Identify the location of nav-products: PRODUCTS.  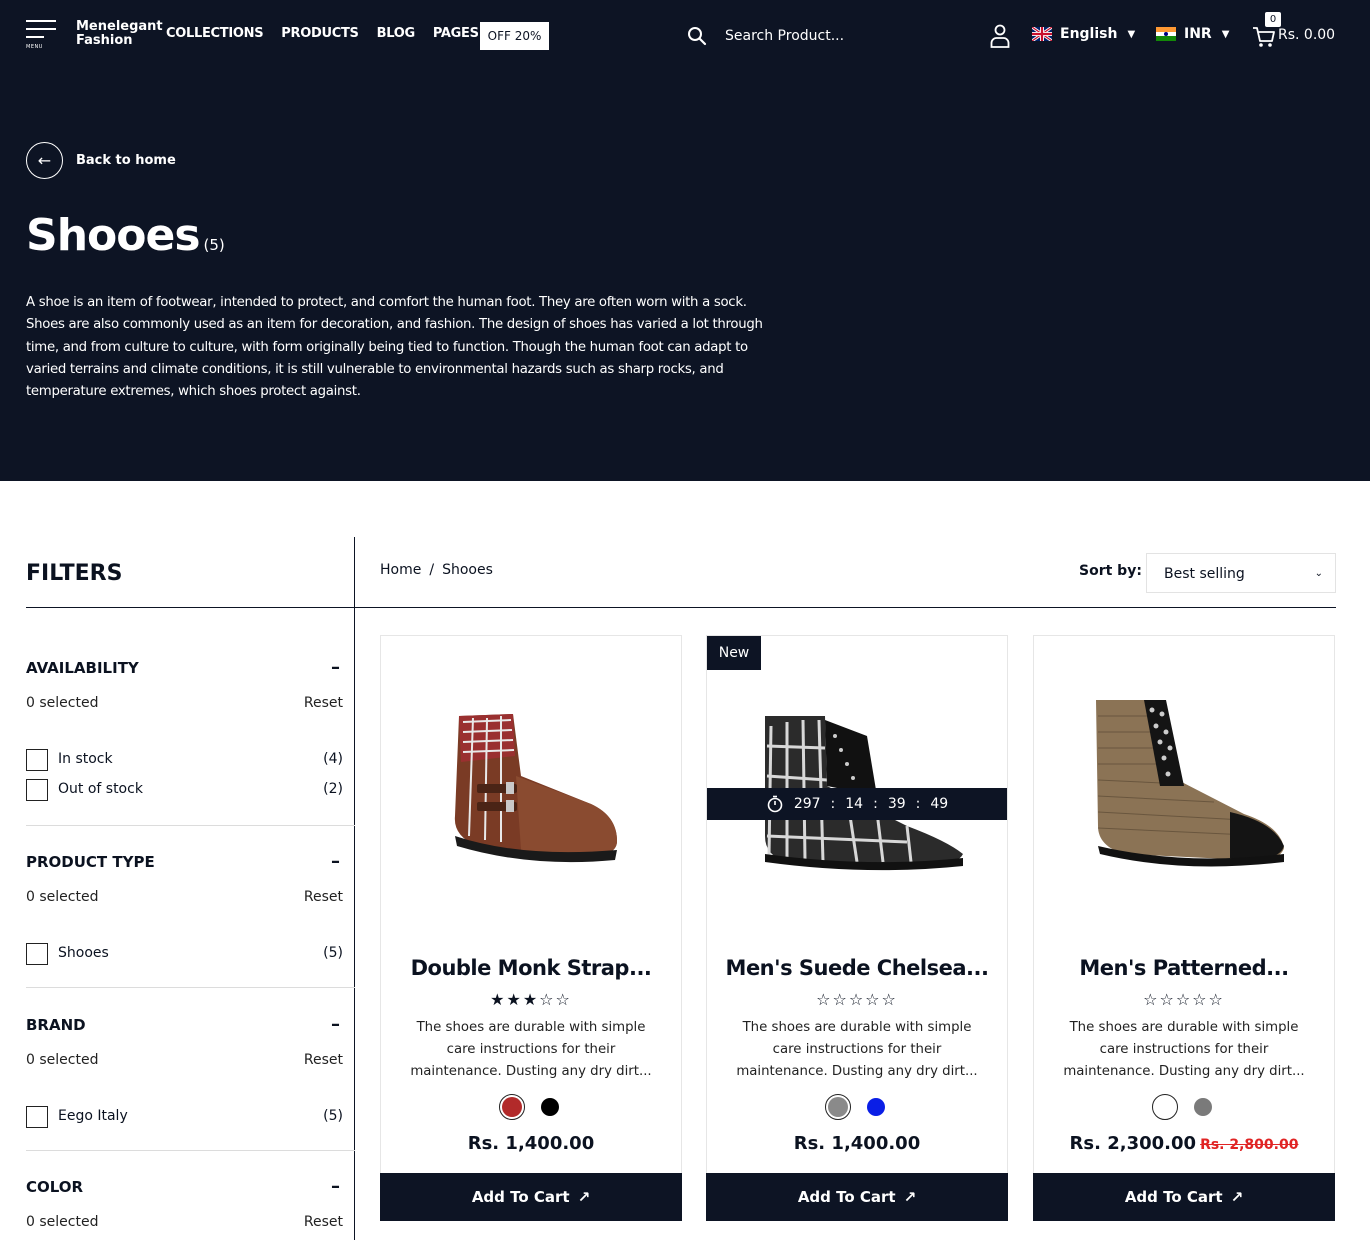
(320, 33).